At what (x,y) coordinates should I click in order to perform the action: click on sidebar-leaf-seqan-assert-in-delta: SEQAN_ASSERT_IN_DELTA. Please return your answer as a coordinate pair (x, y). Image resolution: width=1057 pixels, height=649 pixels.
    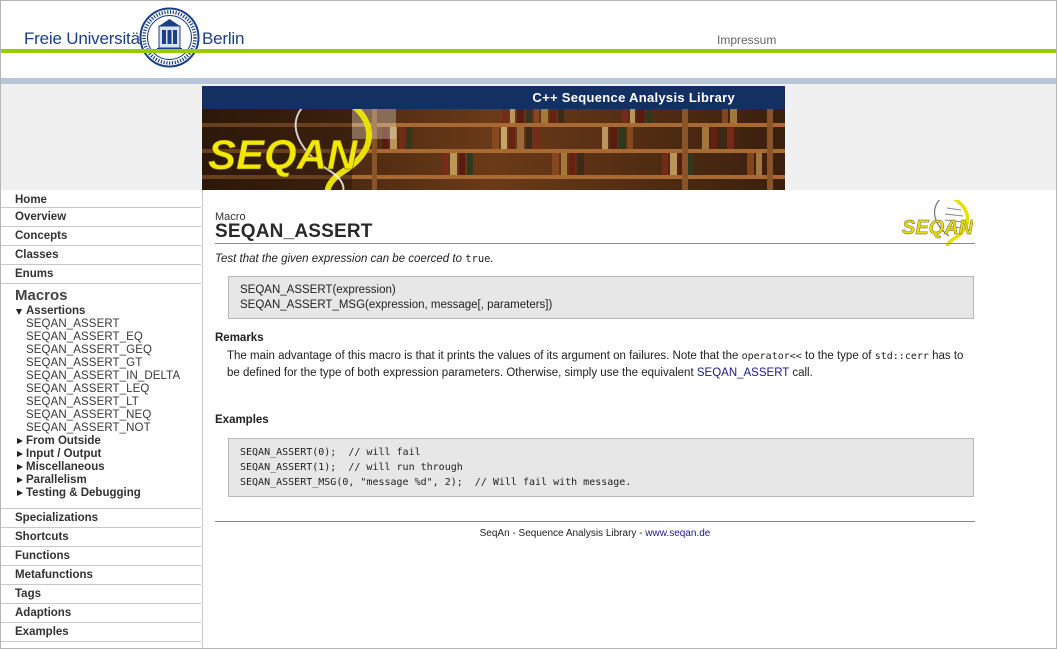
    Looking at the image, I should click on (101, 376).